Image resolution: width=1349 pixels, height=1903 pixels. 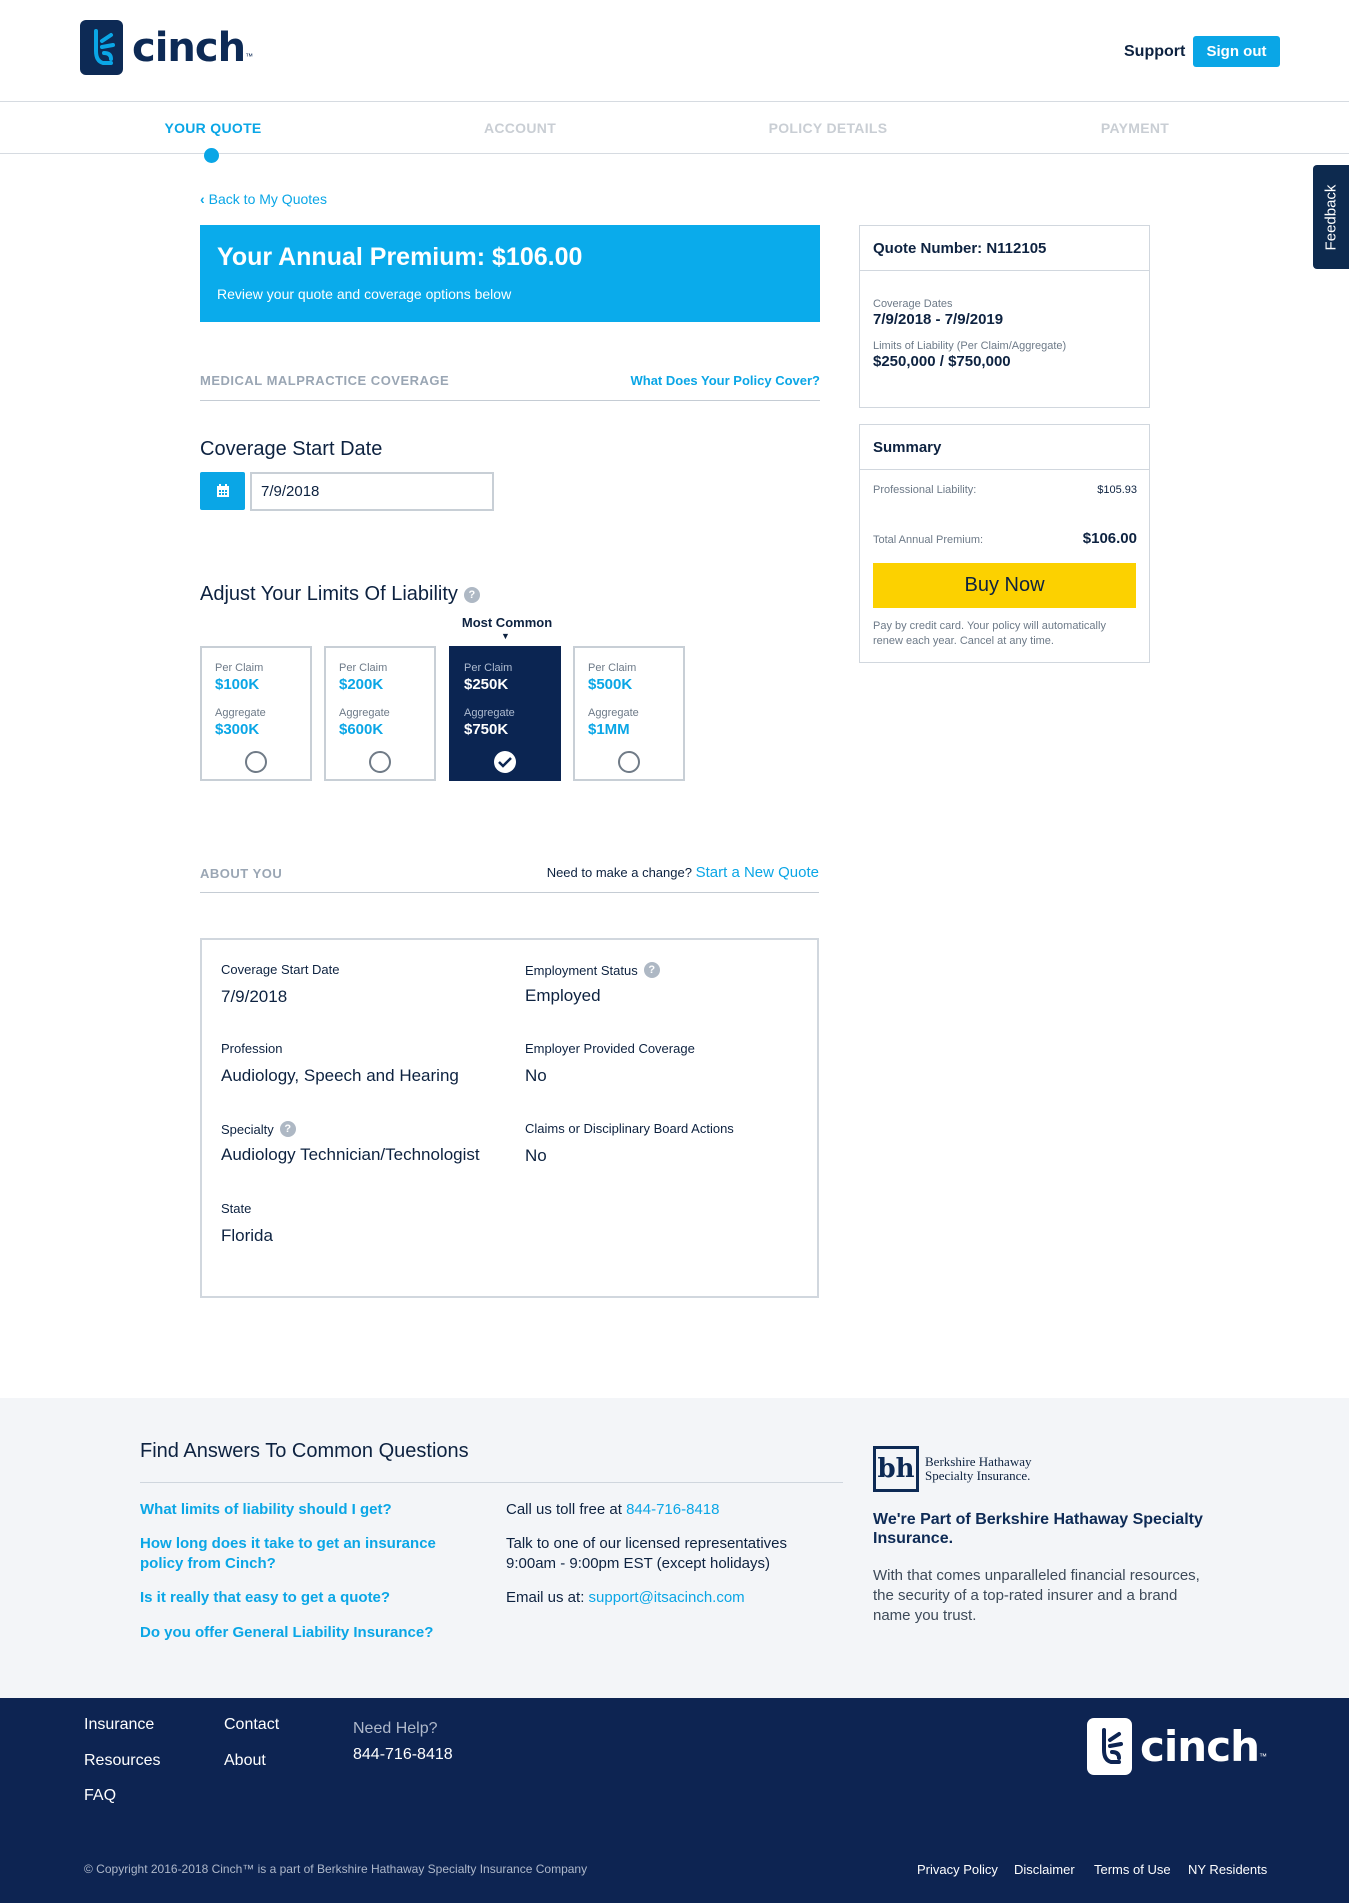 I want to click on brand-trademark: ™, so click(x=249, y=56).